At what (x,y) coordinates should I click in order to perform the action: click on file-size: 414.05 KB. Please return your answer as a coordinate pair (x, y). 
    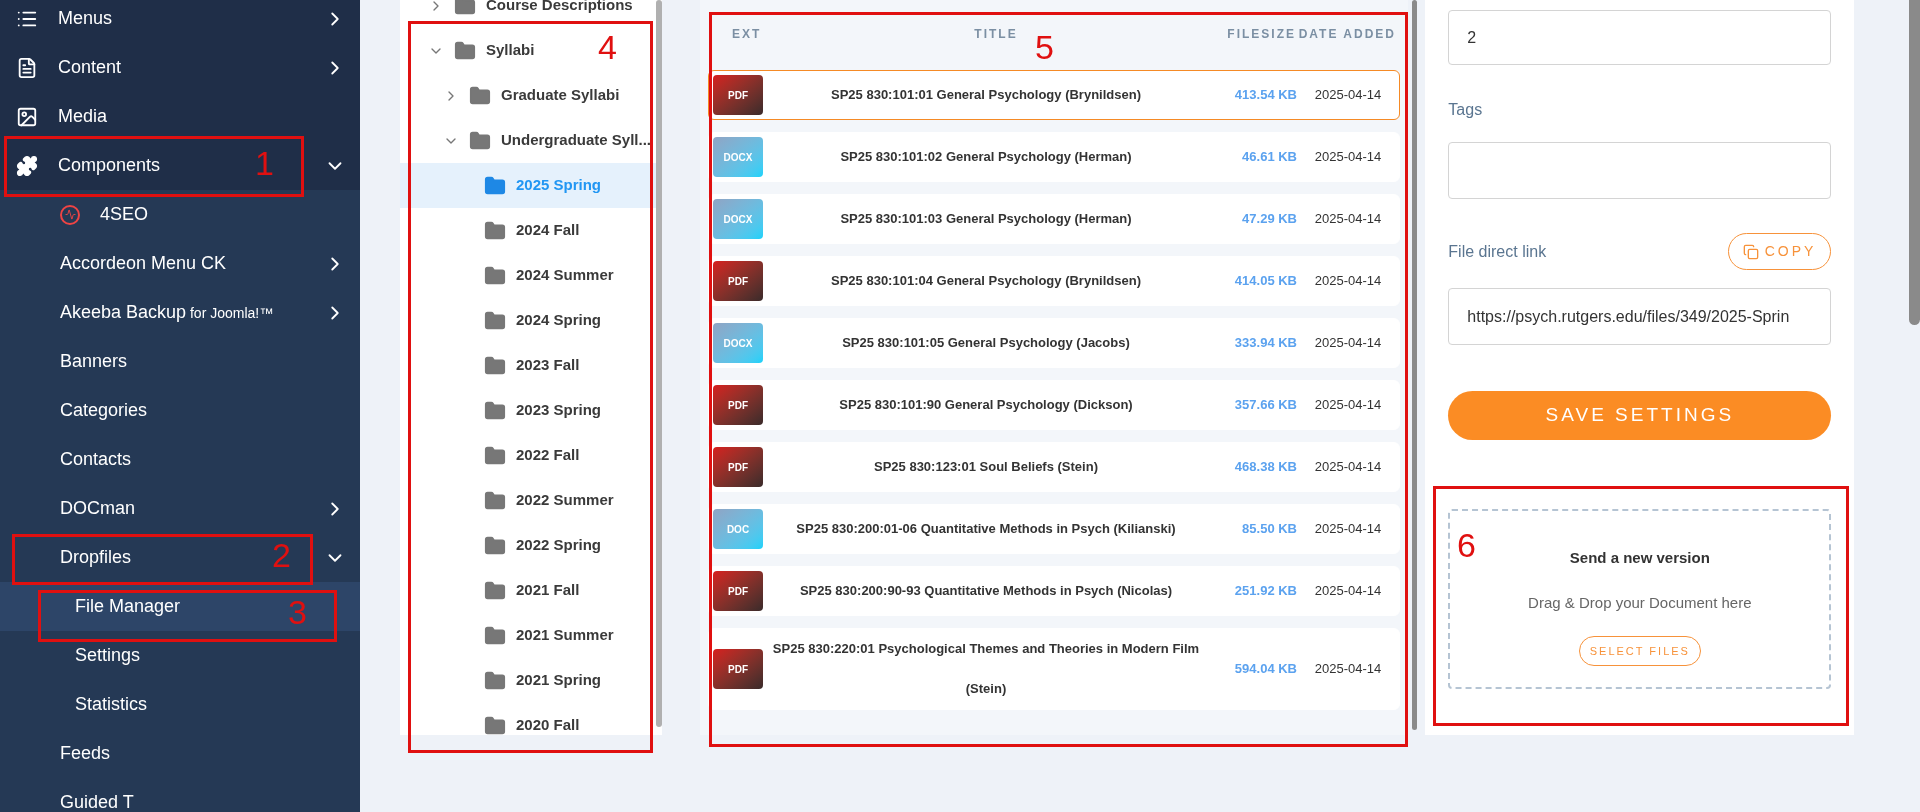
    Looking at the image, I should click on (1265, 281).